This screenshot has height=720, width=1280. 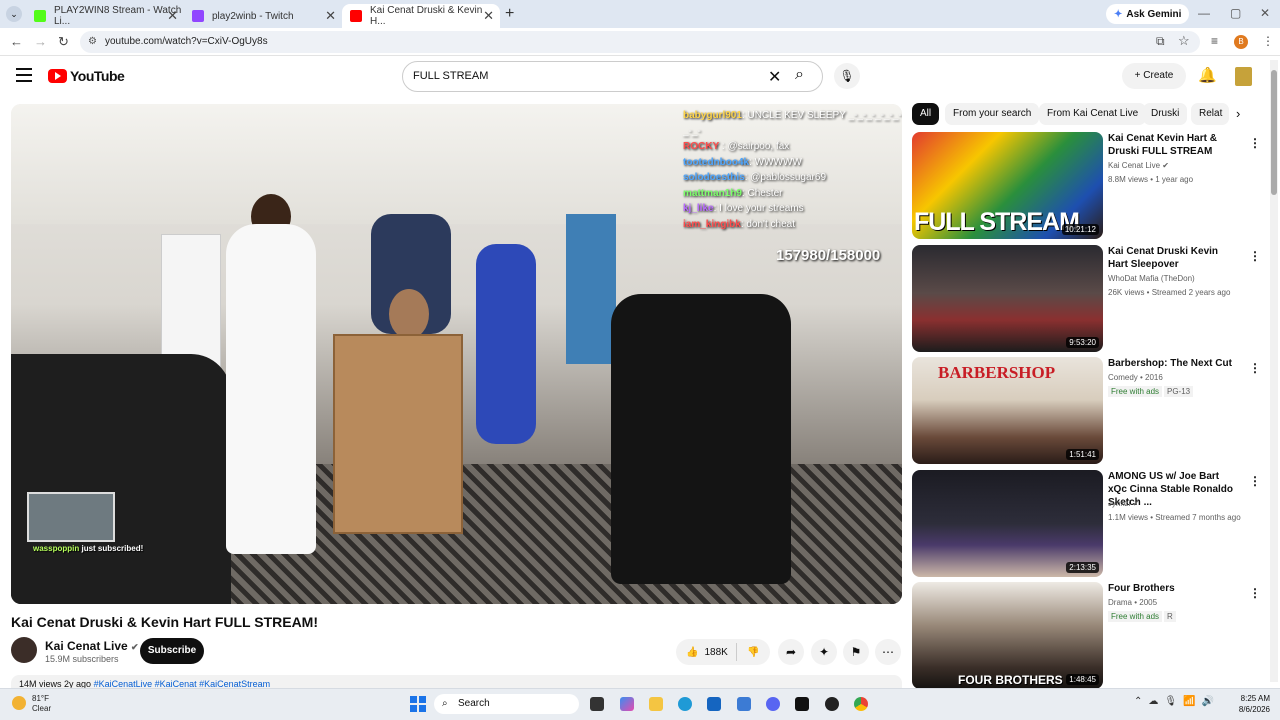 What do you see at coordinates (744, 704) in the screenshot?
I see `outlook-icon` at bounding box center [744, 704].